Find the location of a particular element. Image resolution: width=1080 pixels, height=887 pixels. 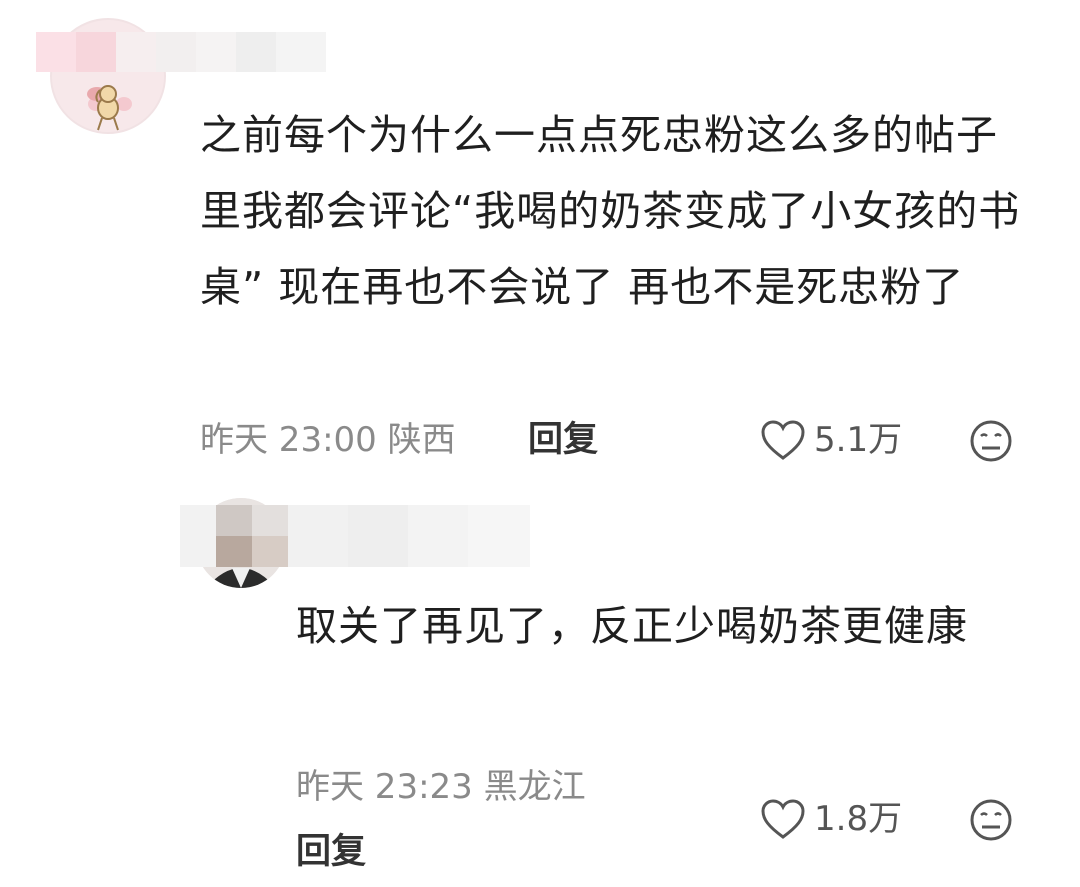

like-button: 5.1万 is located at coordinates (831, 440).